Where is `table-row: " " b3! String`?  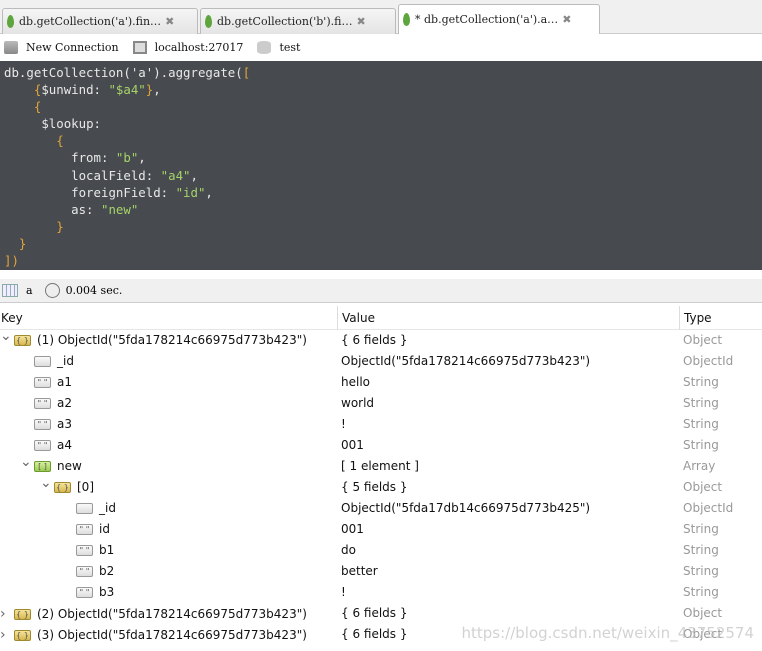
table-row: " " b3! String is located at coordinates (381, 592).